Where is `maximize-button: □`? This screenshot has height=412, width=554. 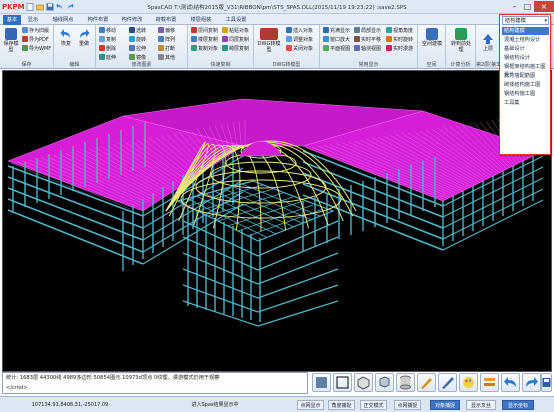
maximize-button: □ is located at coordinates (527, 6).